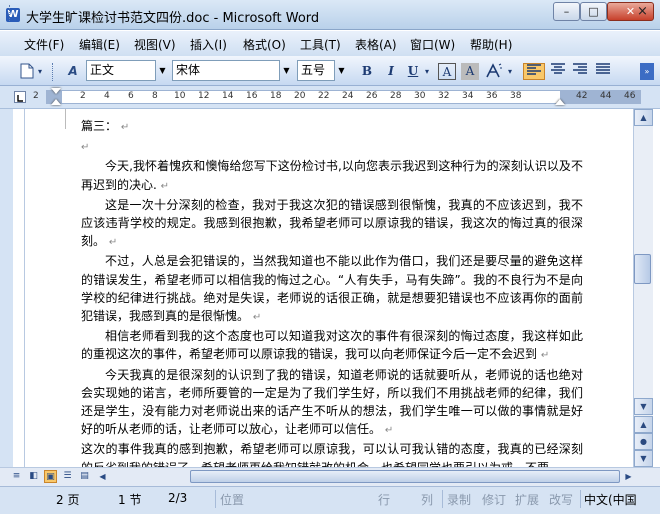  Describe the element at coordinates (84, 476) in the screenshot. I see `reading-layout-view-icon: ▤` at that location.